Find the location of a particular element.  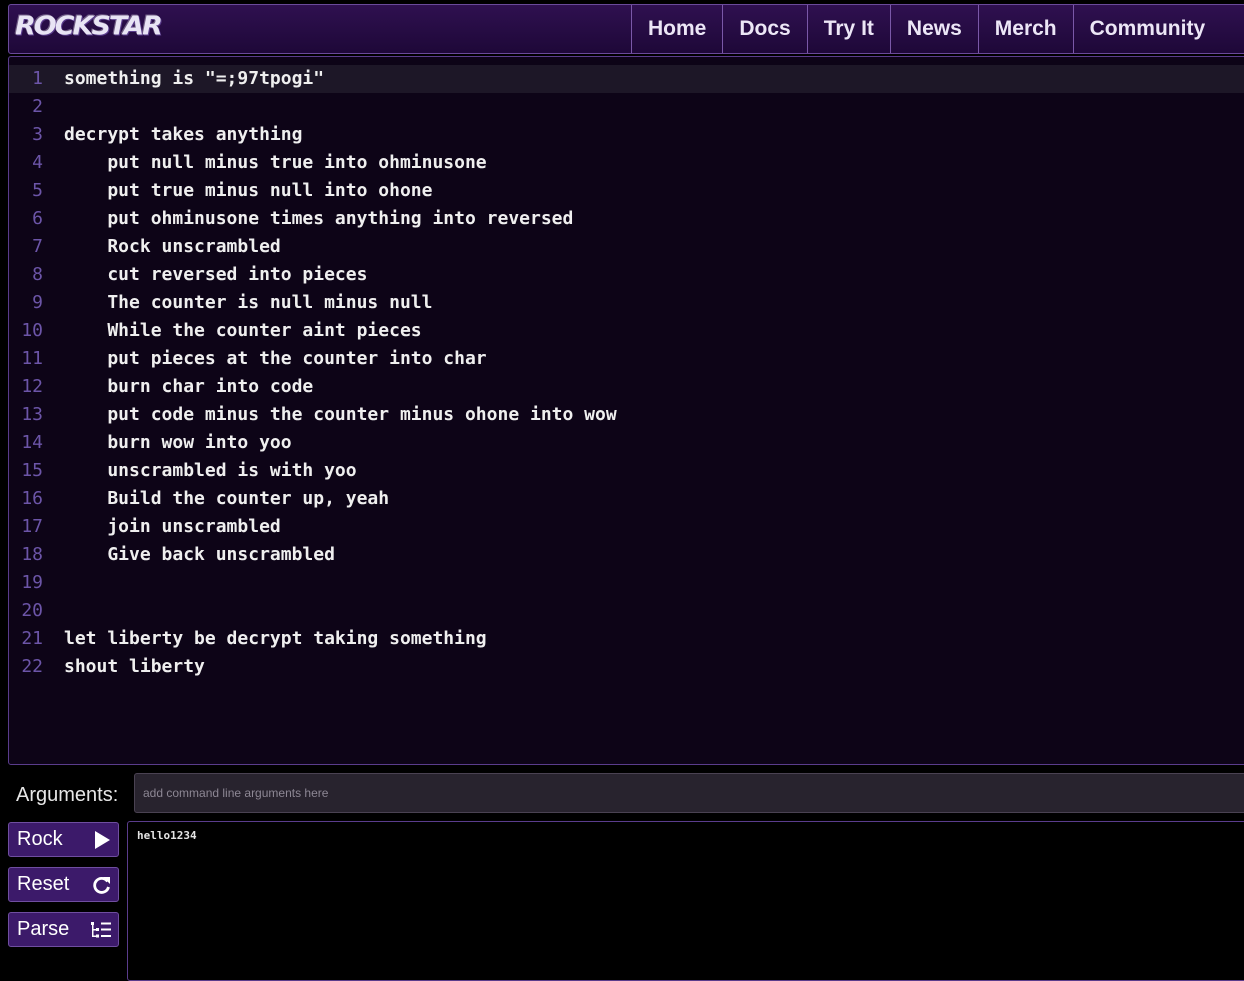

nav-merch: Merch is located at coordinates (1025, 29).